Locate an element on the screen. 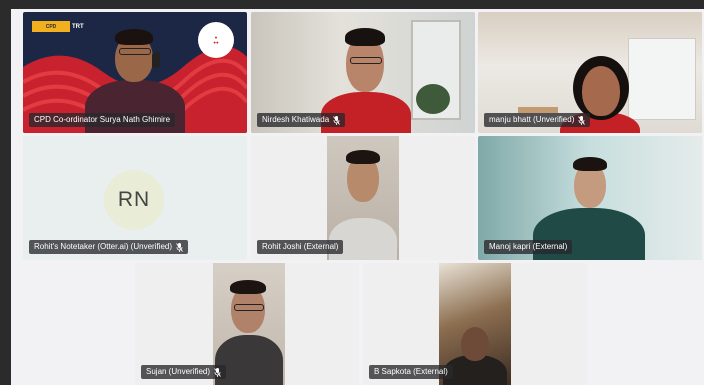 This screenshot has width=704, height=385. headset is located at coordinates (156, 60).